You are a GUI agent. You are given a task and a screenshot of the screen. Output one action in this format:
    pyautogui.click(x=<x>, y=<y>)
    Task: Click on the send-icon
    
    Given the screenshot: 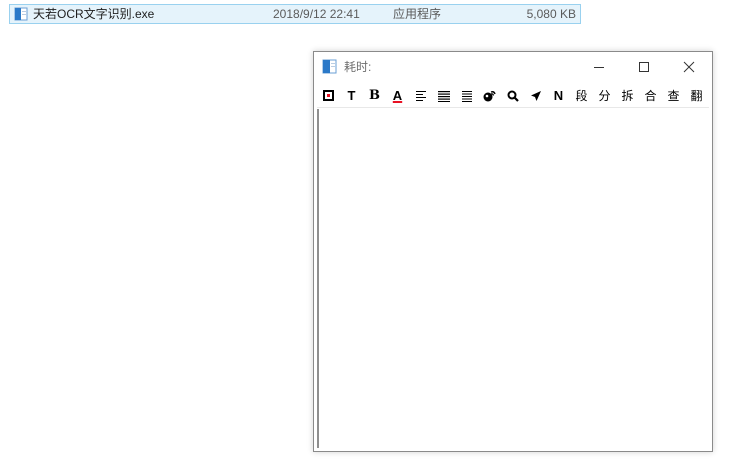 What is the action you would take?
    pyautogui.click(x=535, y=95)
    